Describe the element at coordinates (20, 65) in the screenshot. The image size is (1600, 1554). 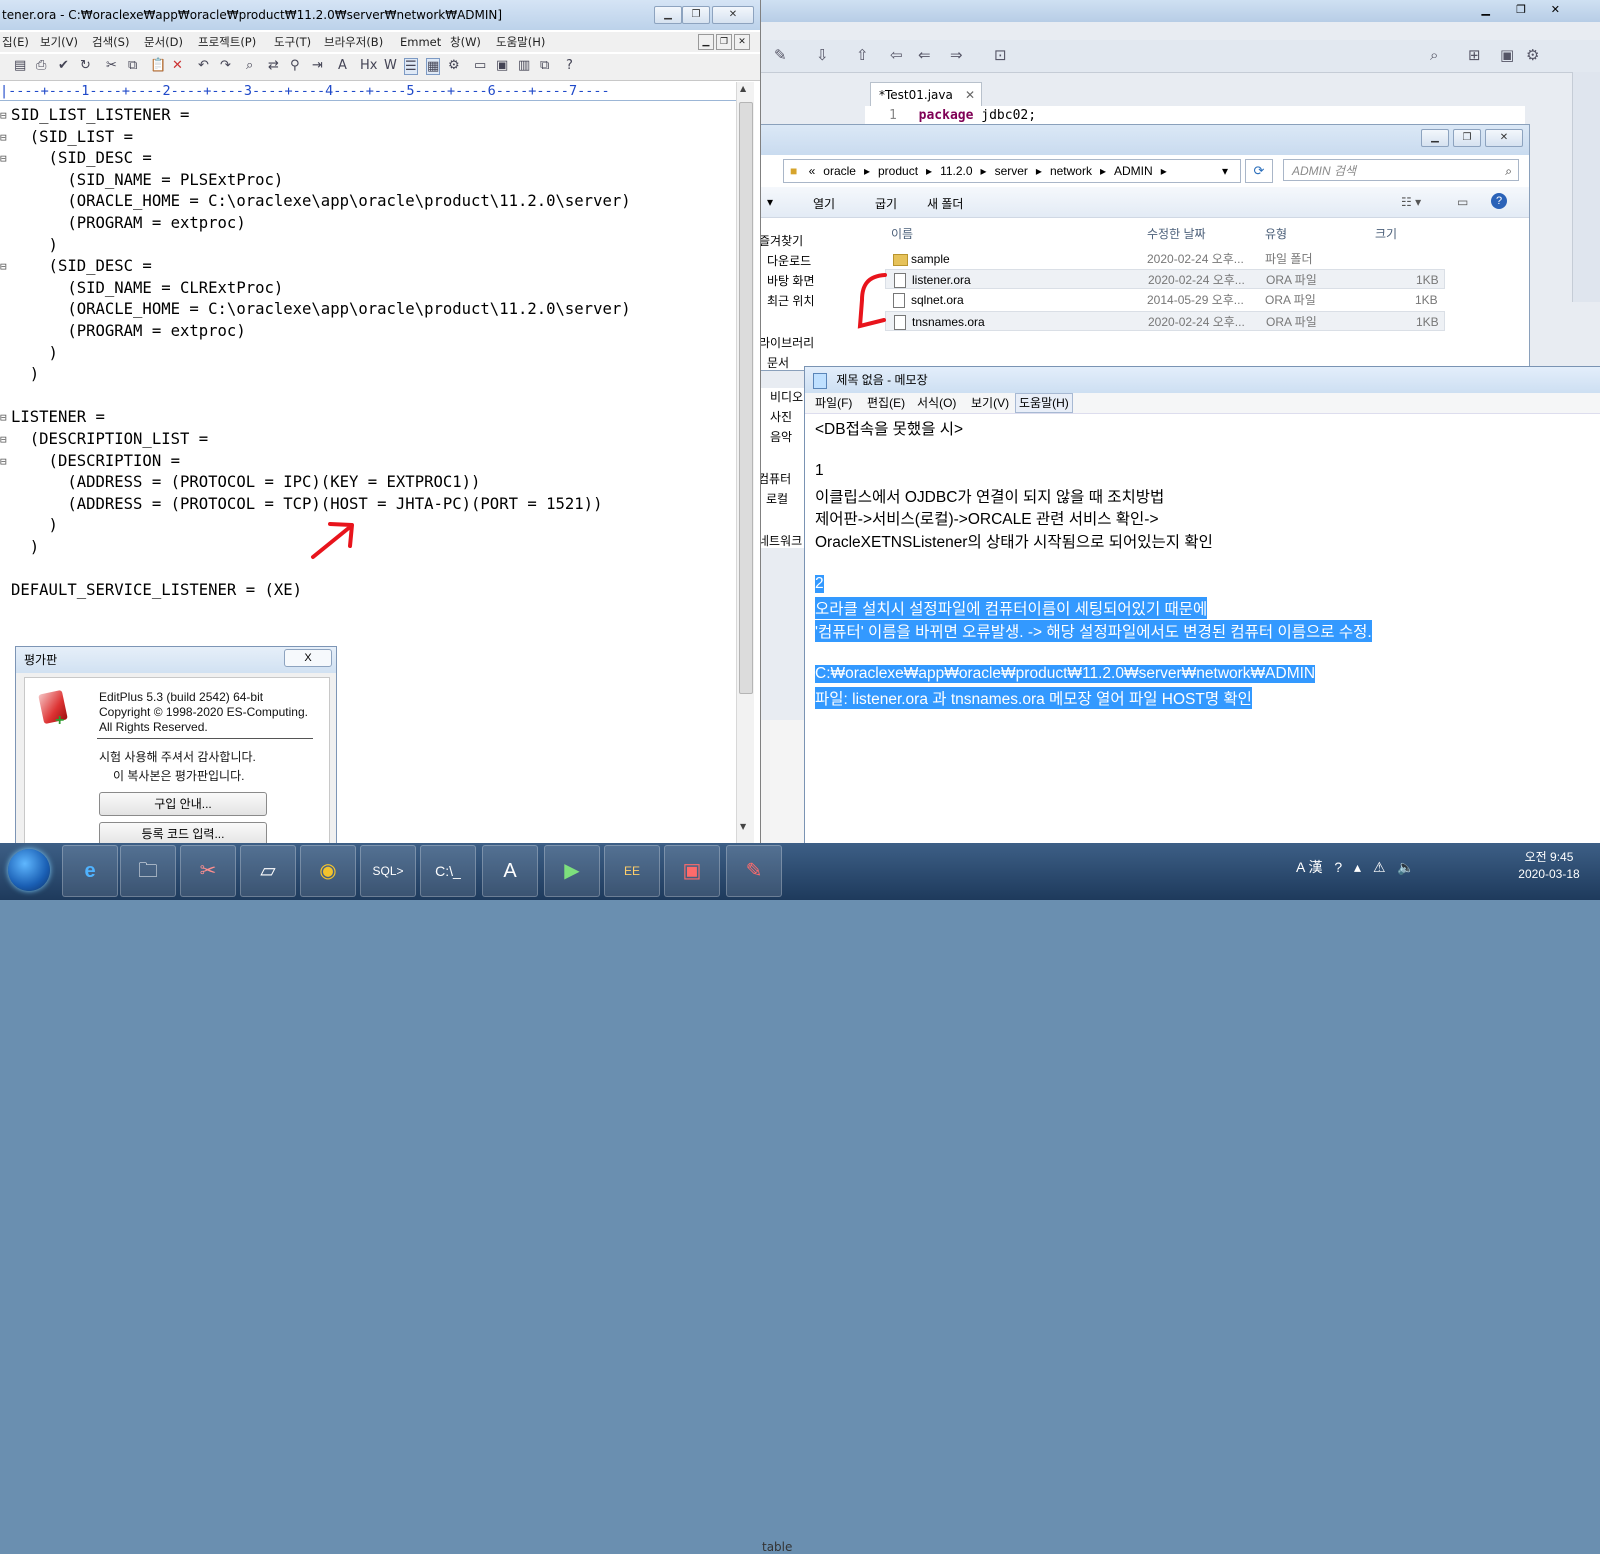
I see `new-file-icon: ▤` at that location.